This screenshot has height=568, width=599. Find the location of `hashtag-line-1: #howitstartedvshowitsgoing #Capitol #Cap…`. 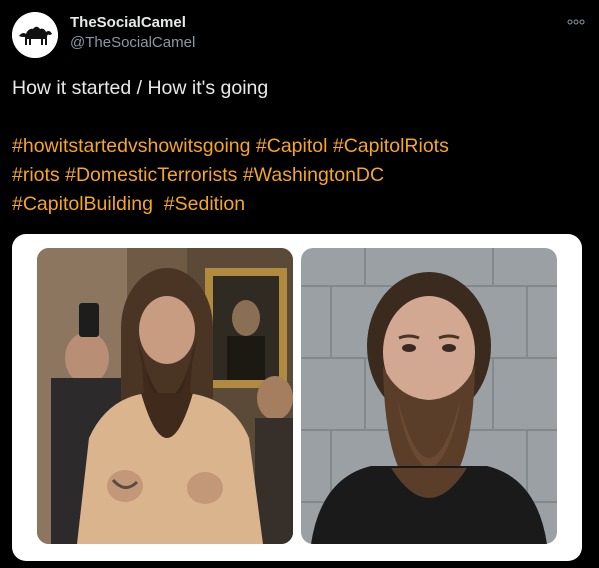

hashtag-line-1: #howitstartedvshowitsgoing #Capitol #Cap… is located at coordinates (297, 146).